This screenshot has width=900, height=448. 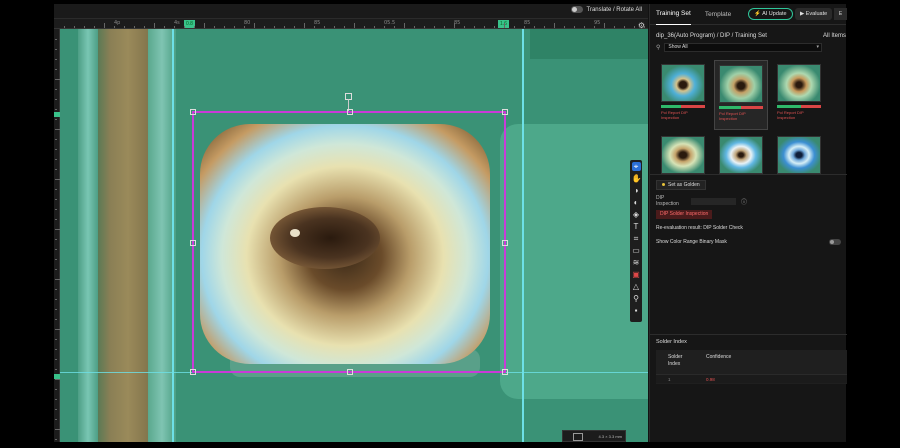 What do you see at coordinates (658, 48) in the screenshot?
I see `filter-icon: ⚲` at bounding box center [658, 48].